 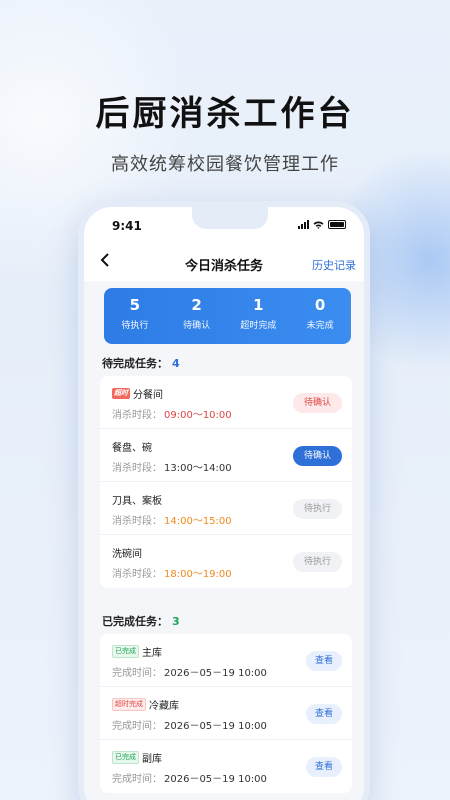 I want to click on stat-label: 超时完成, so click(x=258, y=326).